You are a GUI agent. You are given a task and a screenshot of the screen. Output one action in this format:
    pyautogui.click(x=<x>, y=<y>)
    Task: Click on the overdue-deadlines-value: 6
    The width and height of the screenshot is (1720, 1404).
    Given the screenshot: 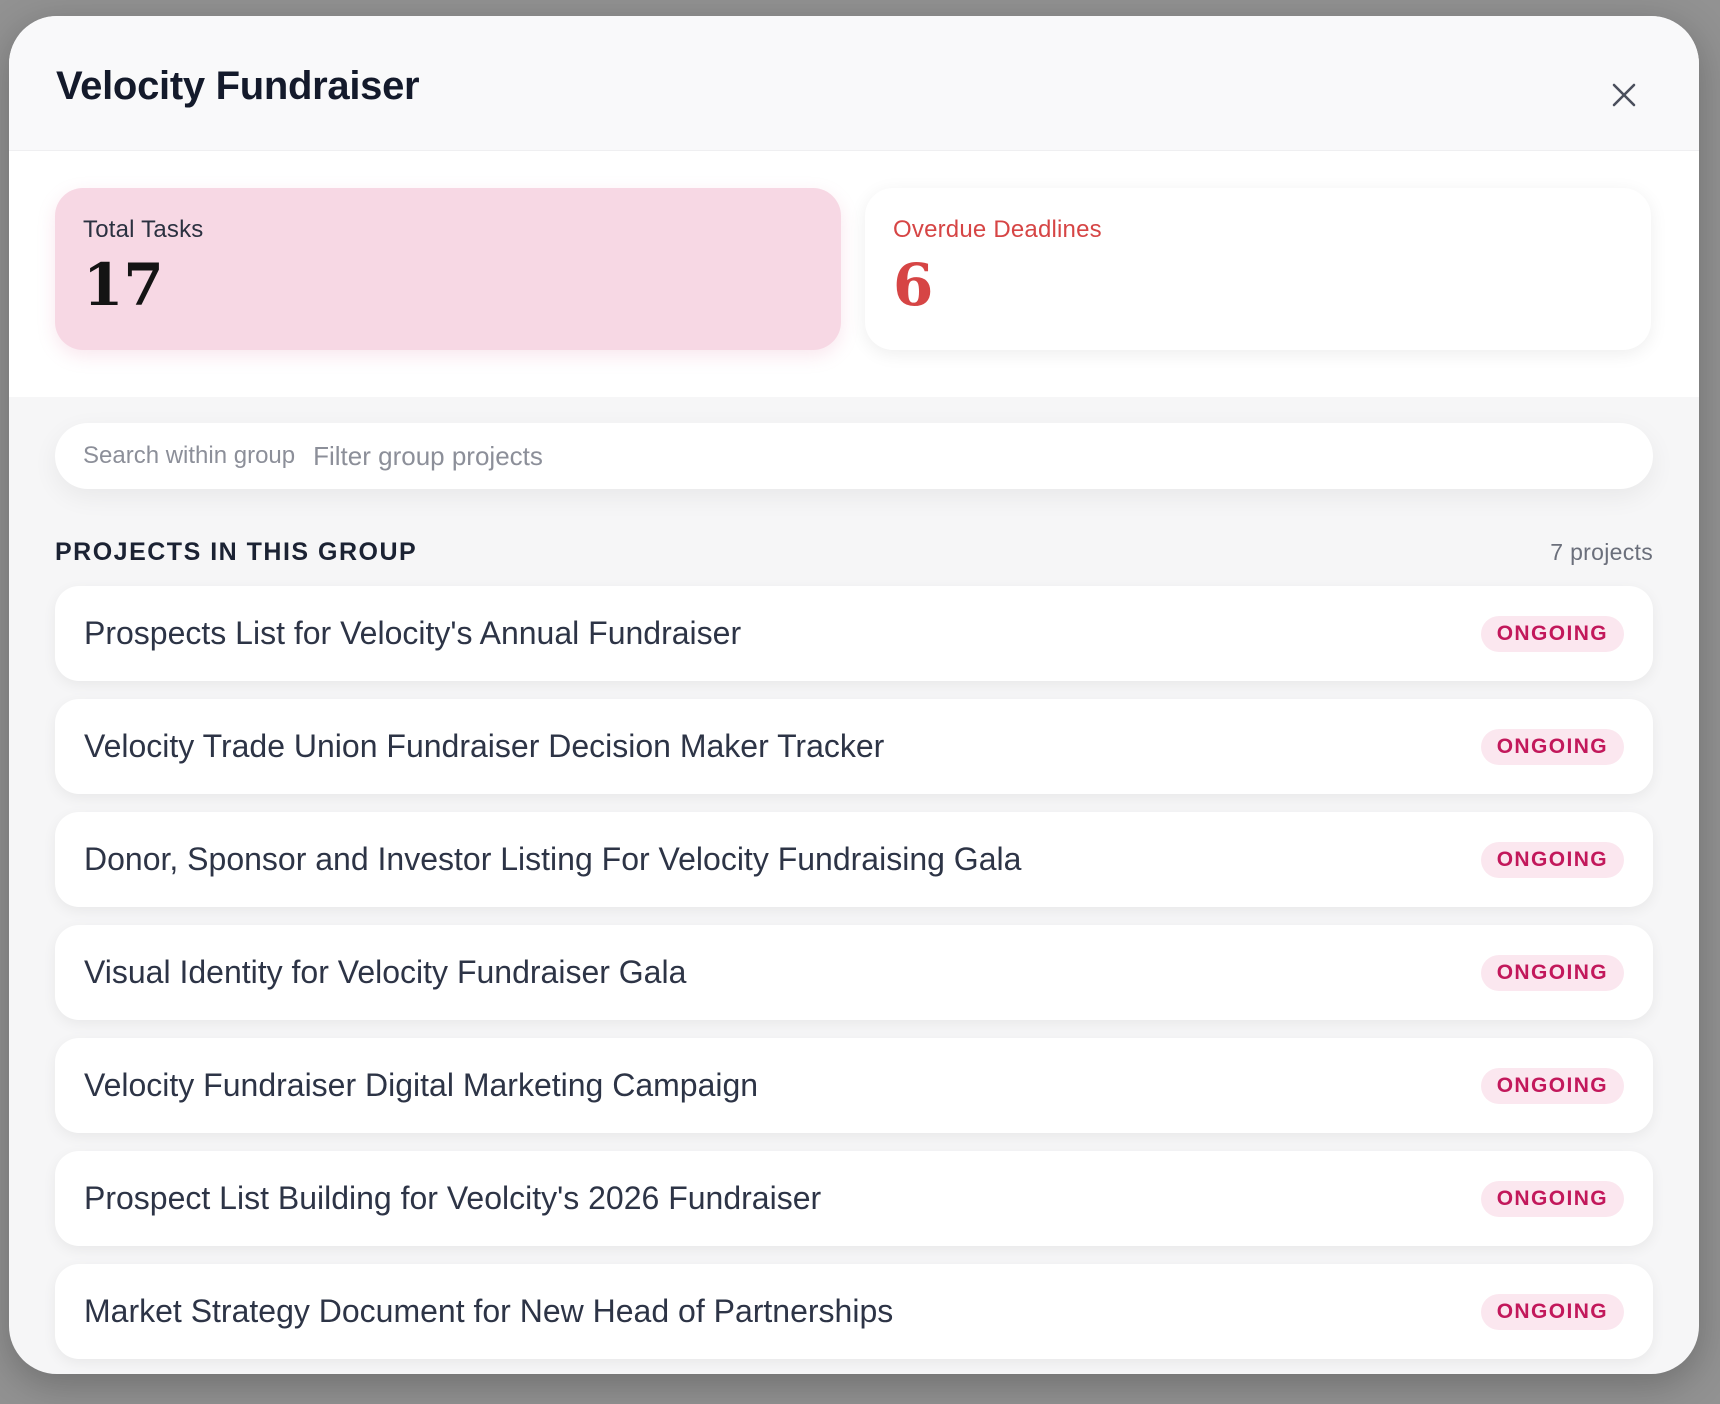 What is the action you would take?
    pyautogui.click(x=913, y=285)
    